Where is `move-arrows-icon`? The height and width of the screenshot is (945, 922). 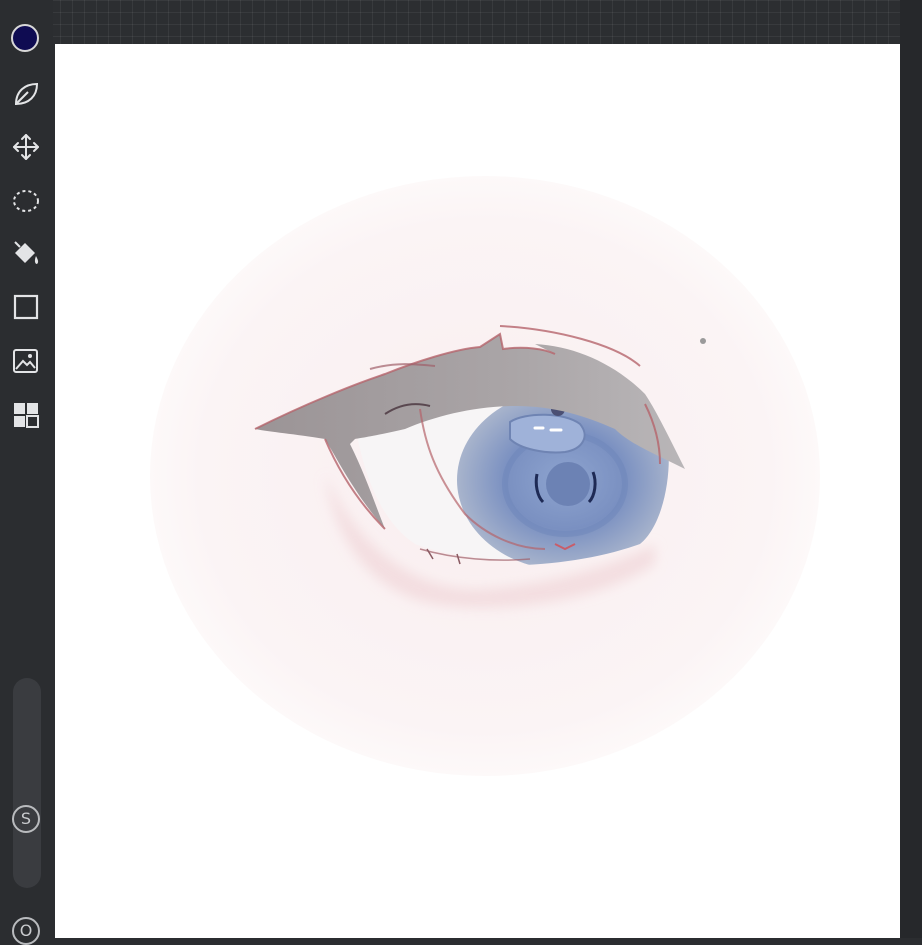
move-arrows-icon is located at coordinates (26, 147).